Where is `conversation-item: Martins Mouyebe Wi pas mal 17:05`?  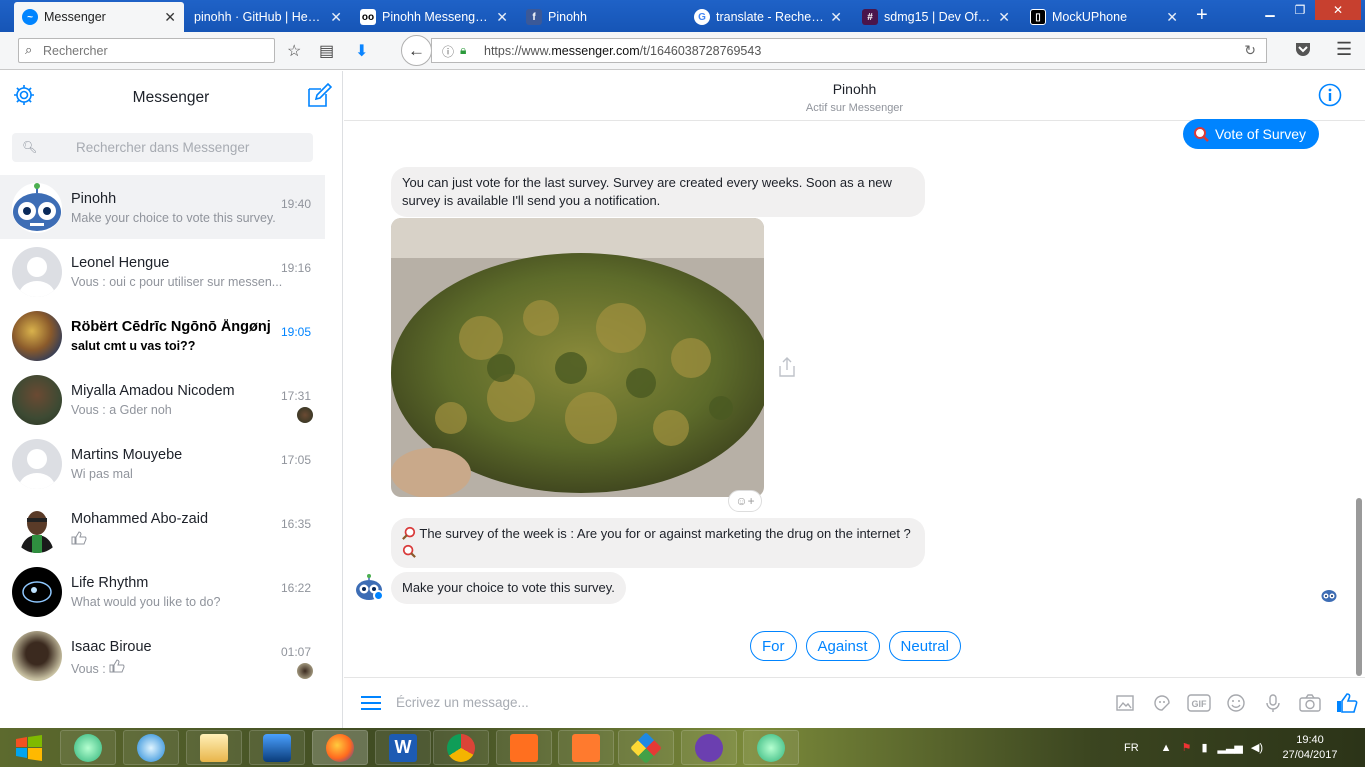
conversation-item: Martins Mouyebe Wi pas mal 17:05 is located at coordinates (162, 463).